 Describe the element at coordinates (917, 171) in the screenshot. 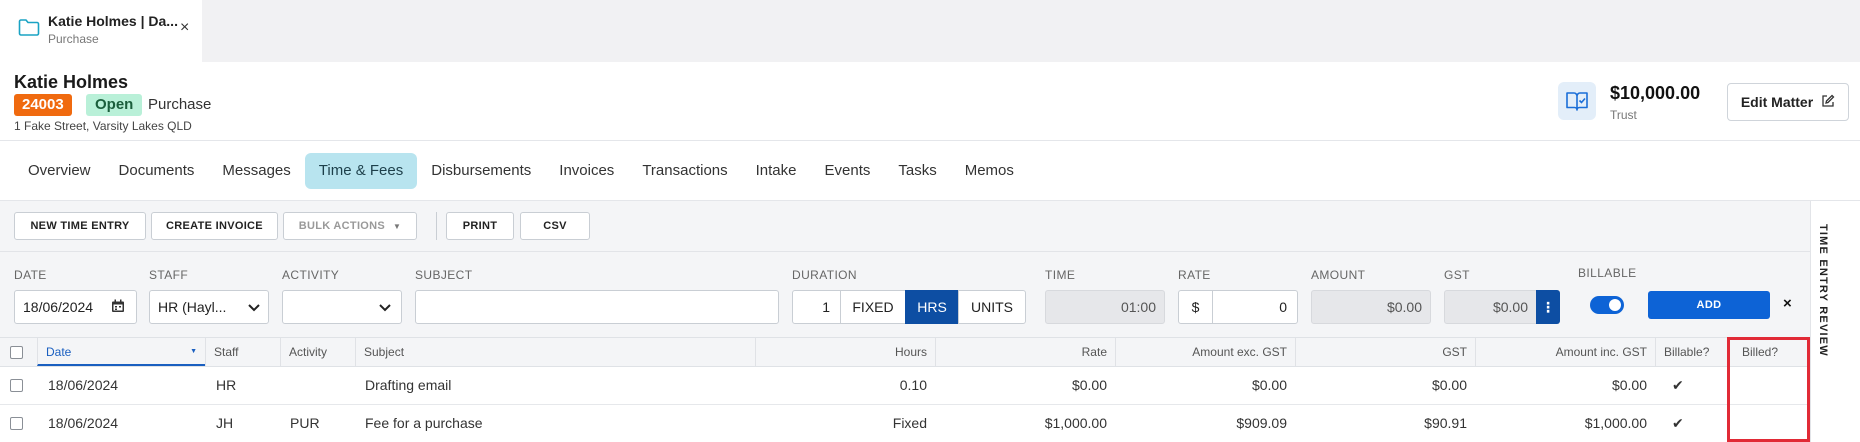

I see `tab-tasks: Tasks` at that location.